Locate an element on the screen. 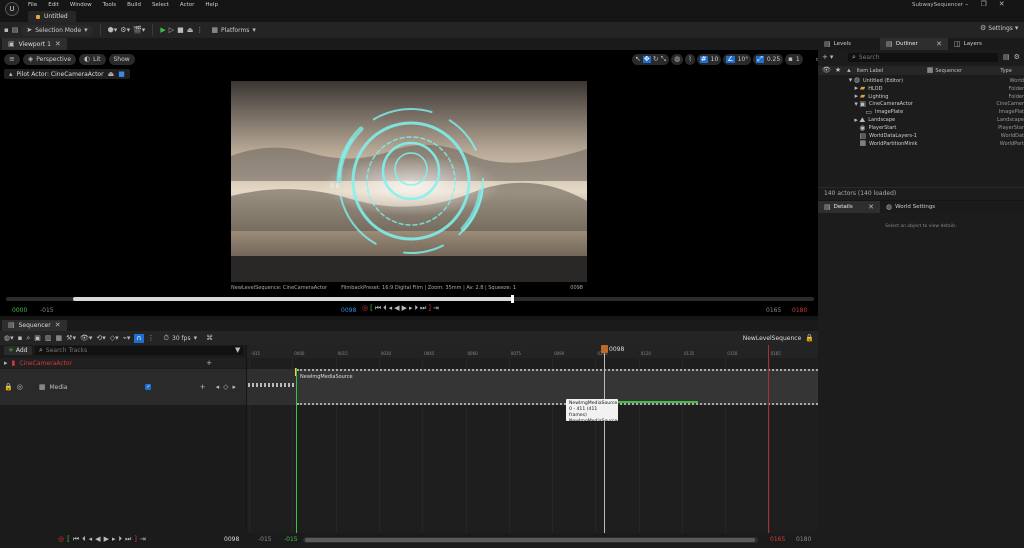 This screenshot has height=548, width=1024. timeline-scrollbar is located at coordinates (530, 540).